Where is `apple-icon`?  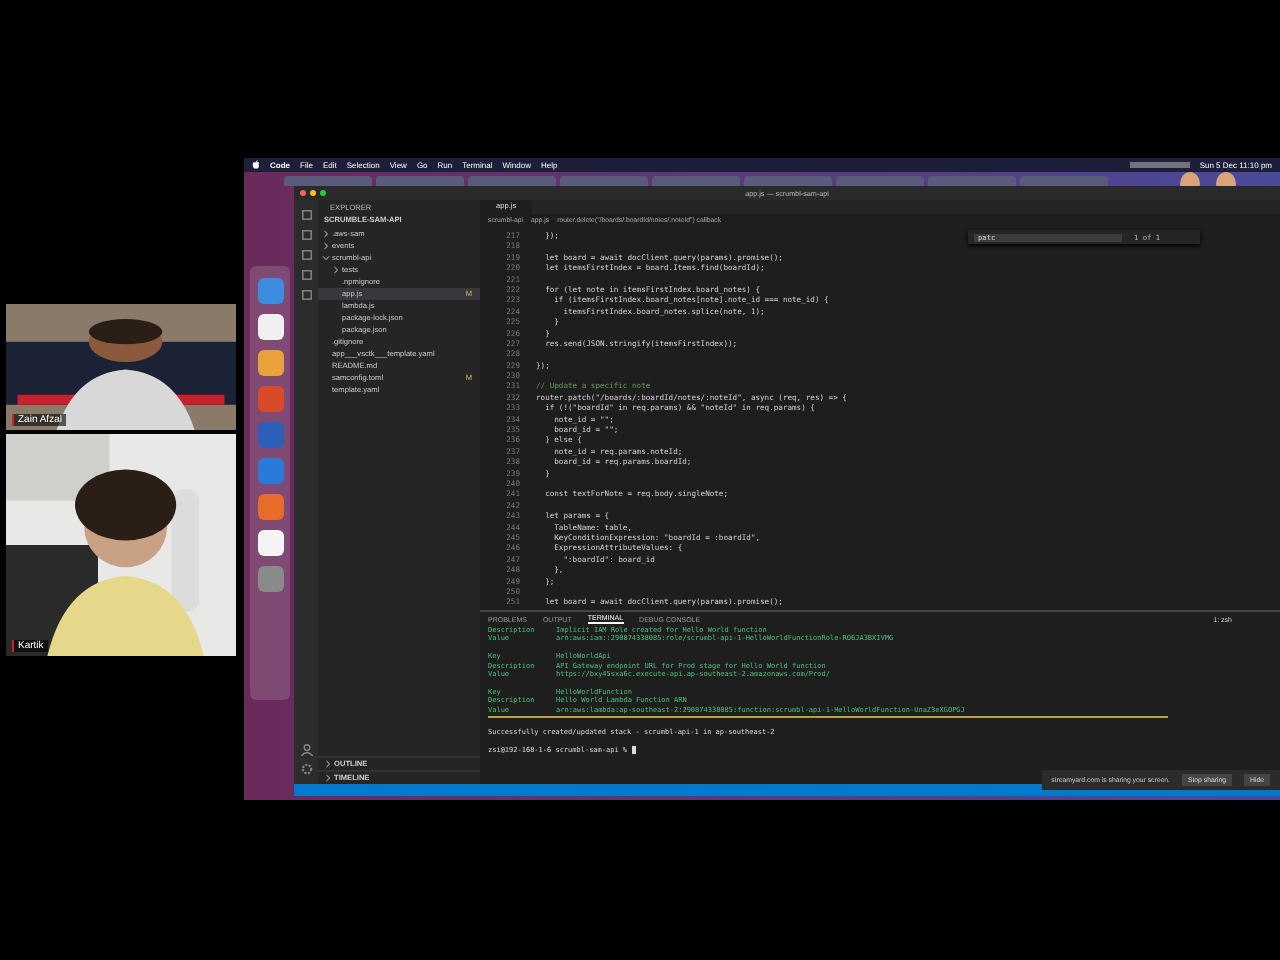 apple-icon is located at coordinates (256, 165).